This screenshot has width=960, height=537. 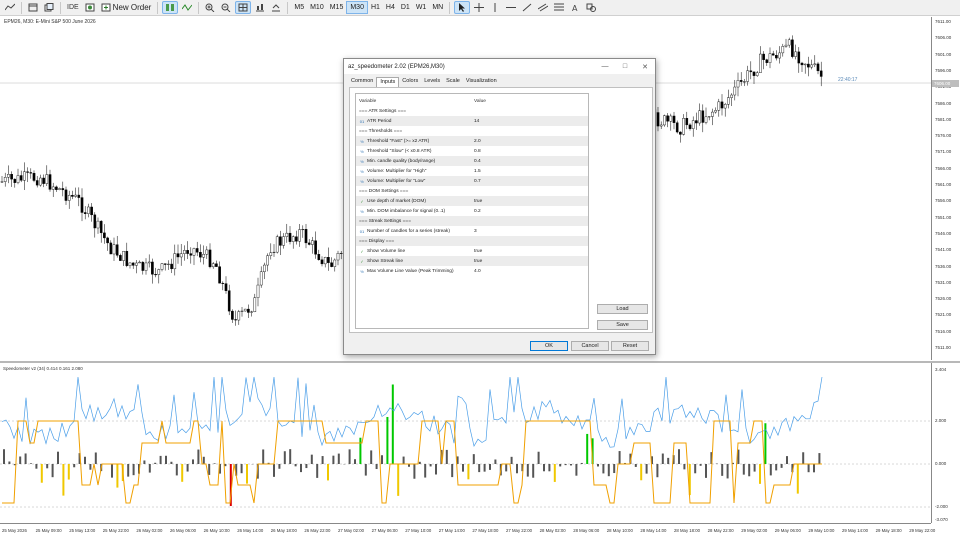 I want to click on param-value: 4.0, so click(x=477, y=271).